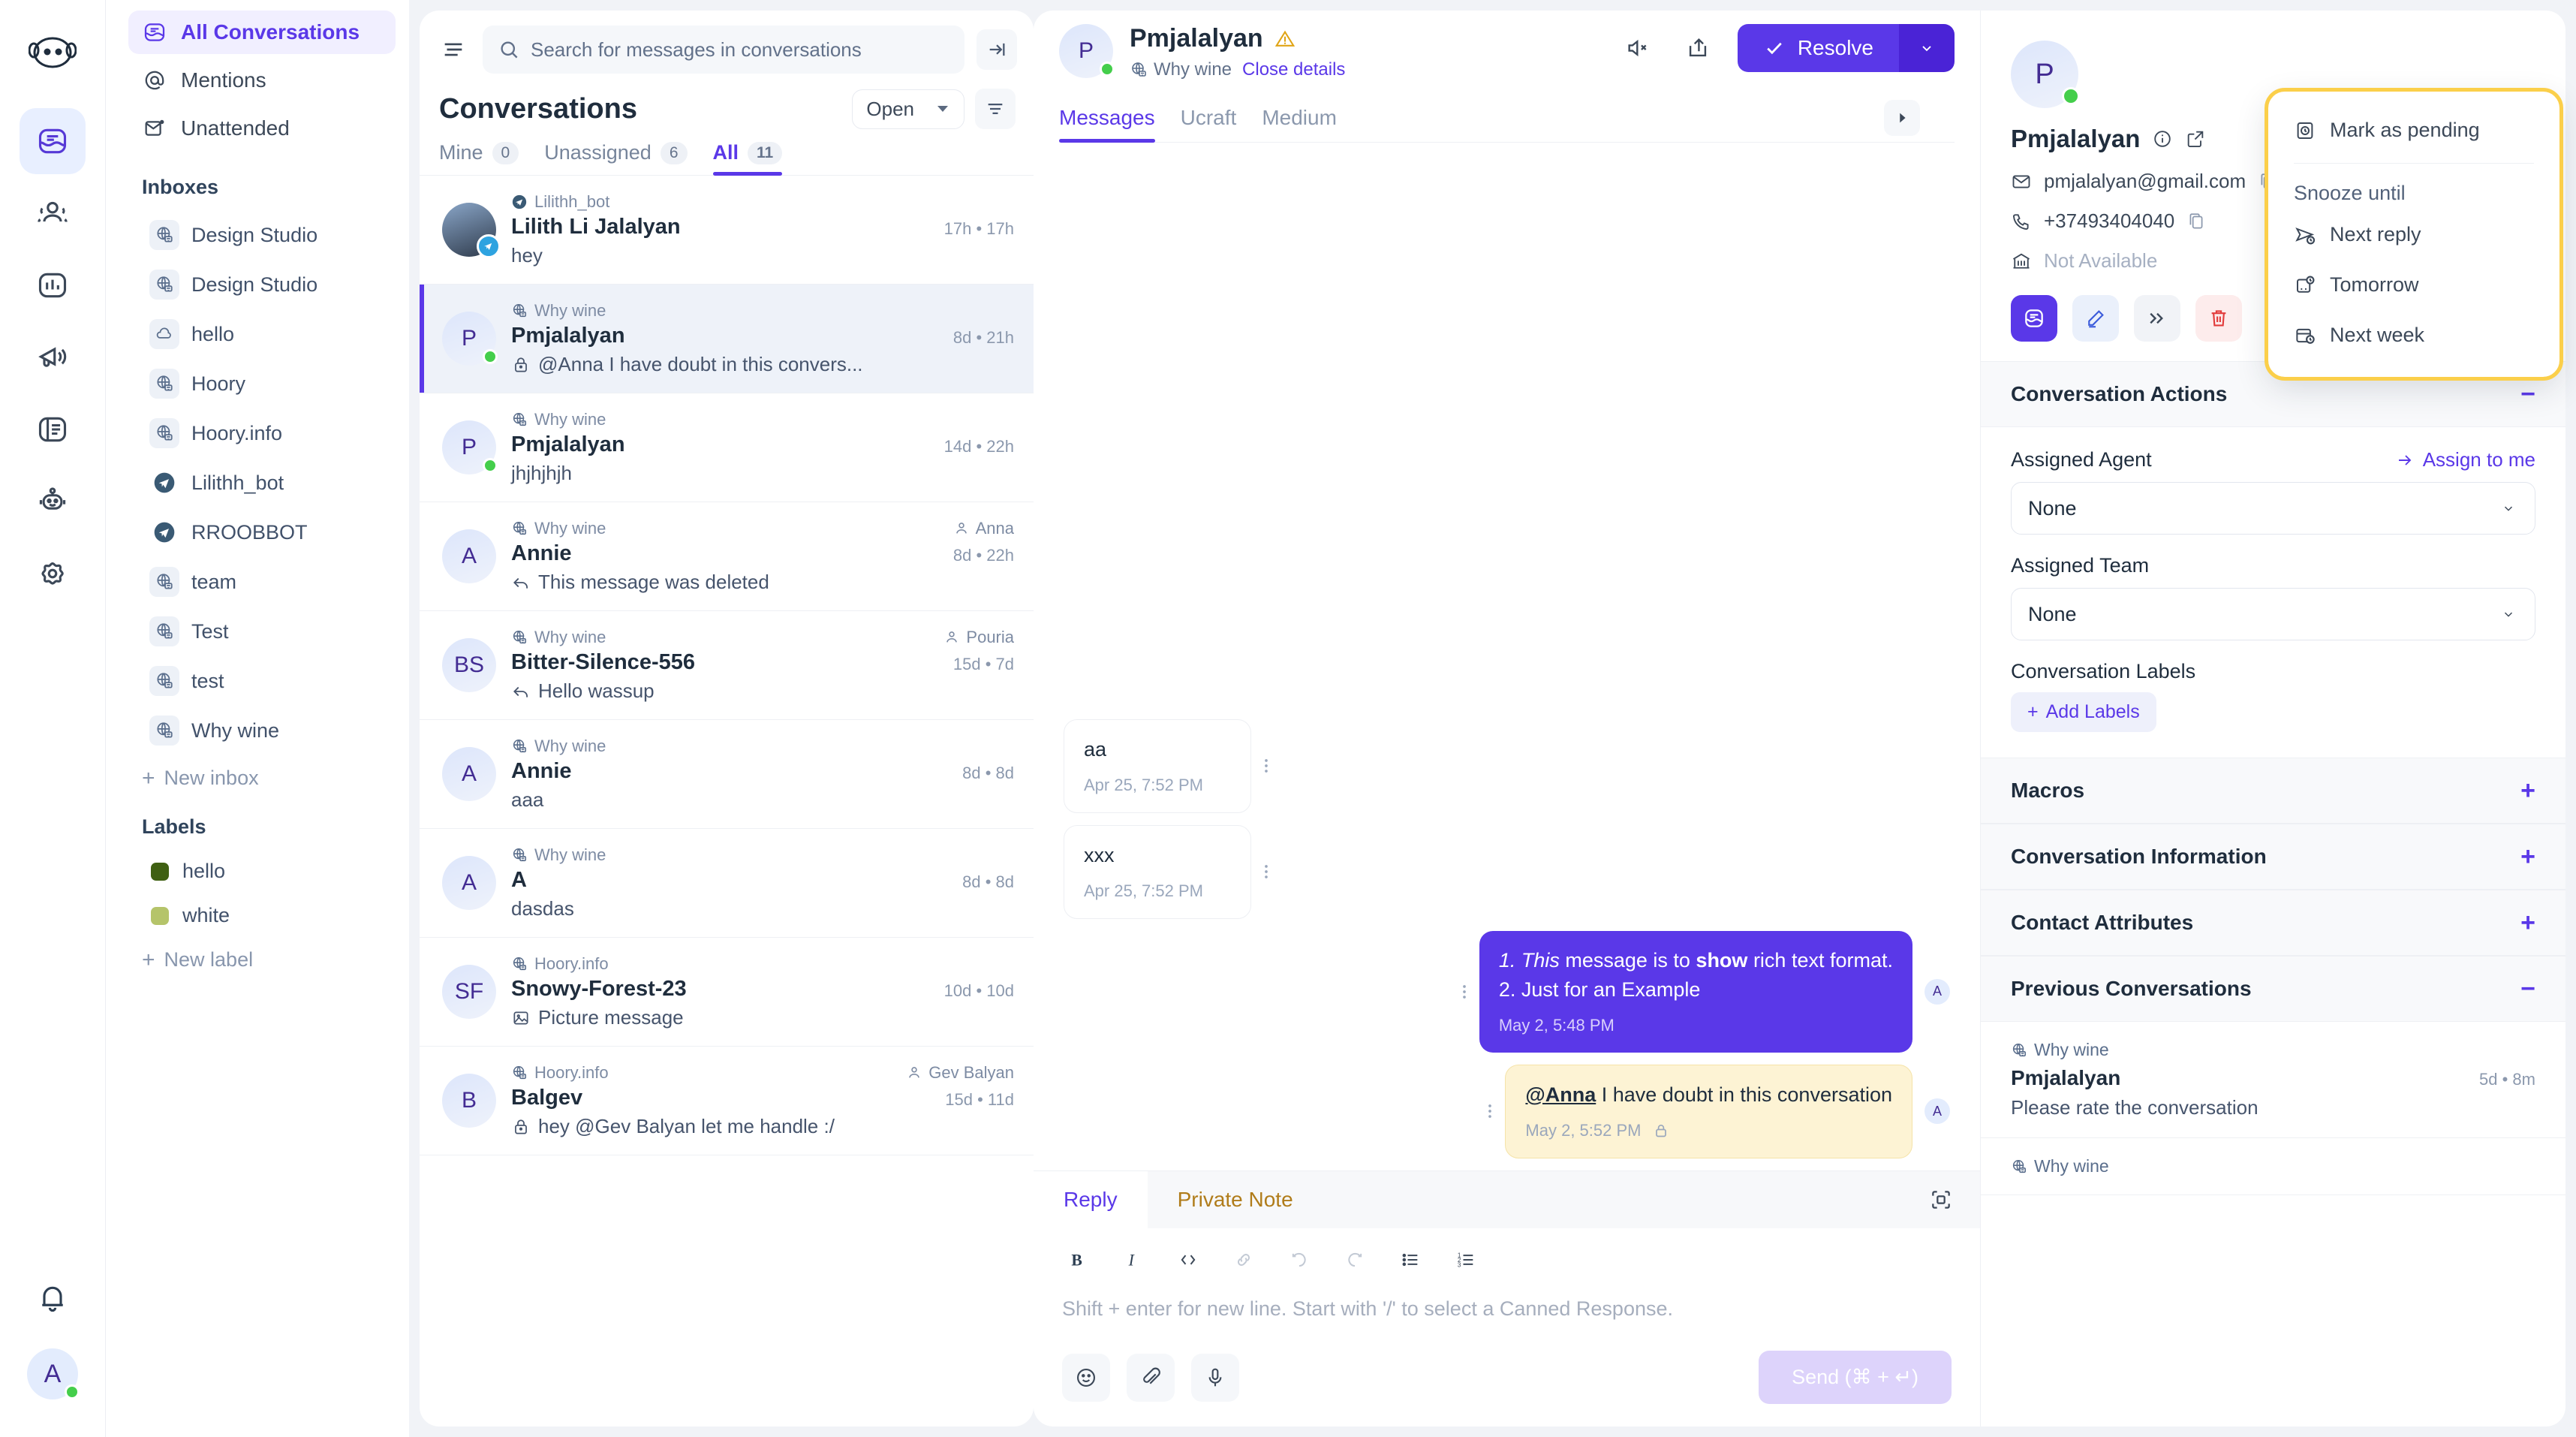 The width and height of the screenshot is (2576, 1437). I want to click on sidebar-label-item: hello, so click(269, 871).